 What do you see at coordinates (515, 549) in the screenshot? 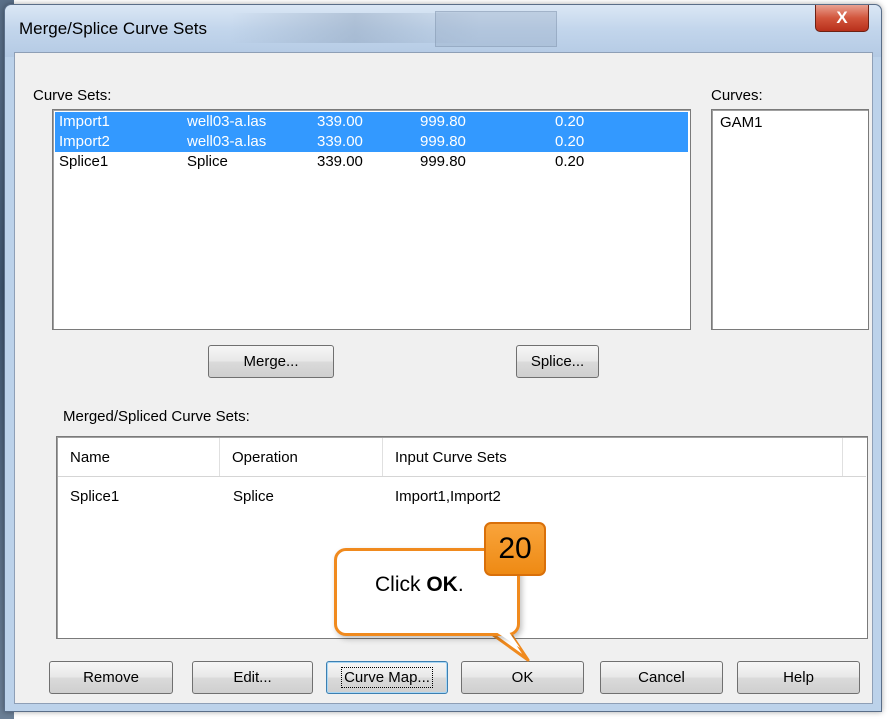
I see `step-number-badge: 20` at bounding box center [515, 549].